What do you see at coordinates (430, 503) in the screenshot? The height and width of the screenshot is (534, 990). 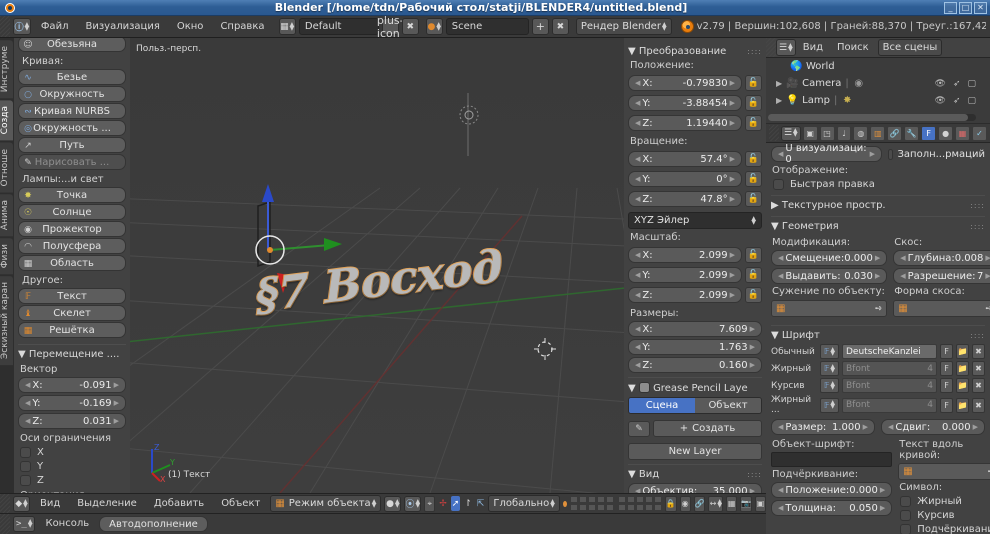 I see `snap-magnet-icon: ⌖` at bounding box center [430, 503].